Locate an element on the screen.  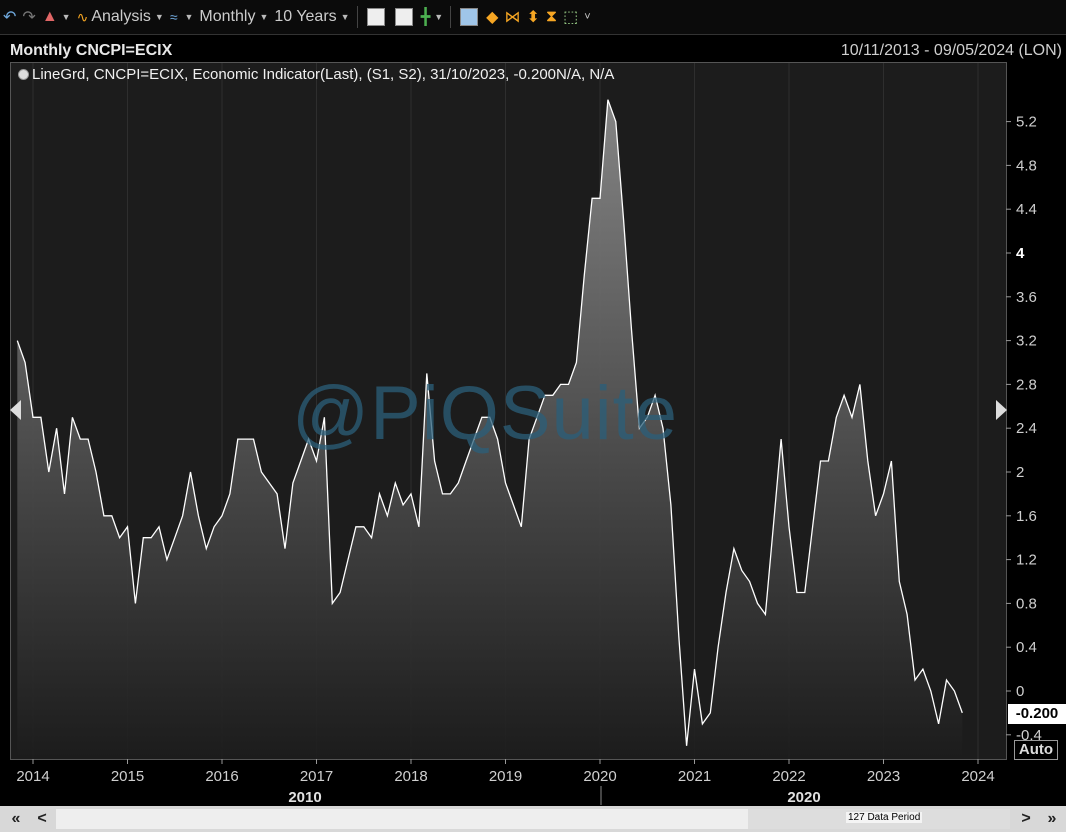
y-tick-label: 4 is located at coordinates (1020, 253).